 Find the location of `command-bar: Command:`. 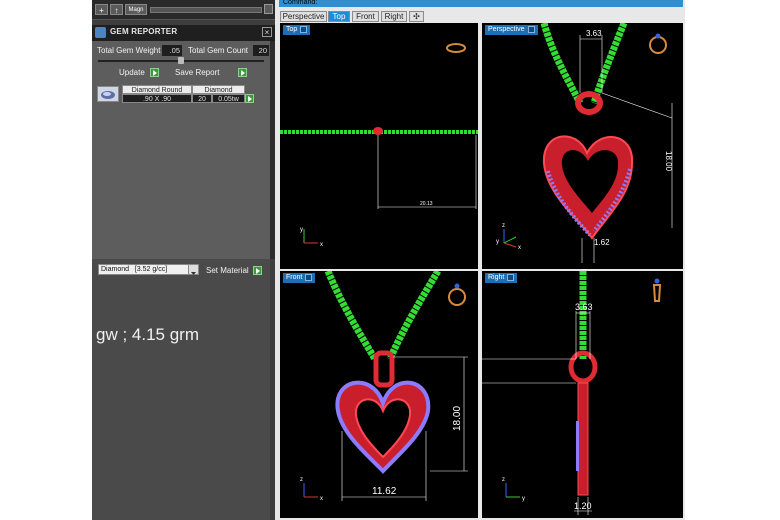

command-bar: Command: is located at coordinates (481, 3).